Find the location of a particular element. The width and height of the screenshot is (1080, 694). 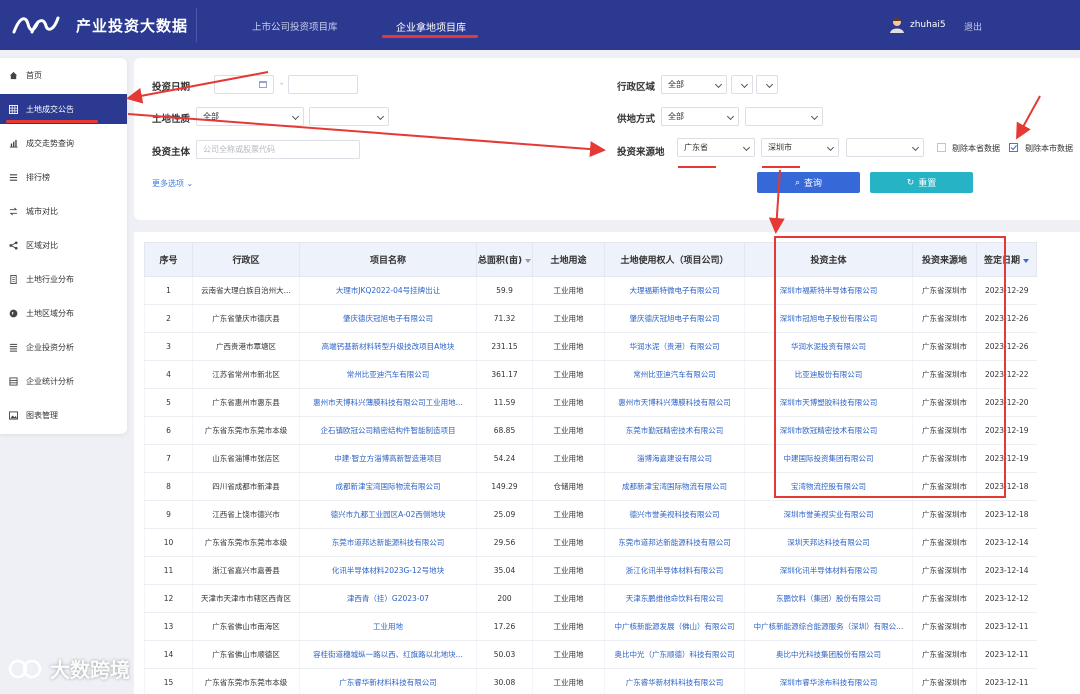

sidebar-item-ranking: 排行榜 is located at coordinates (63, 177).